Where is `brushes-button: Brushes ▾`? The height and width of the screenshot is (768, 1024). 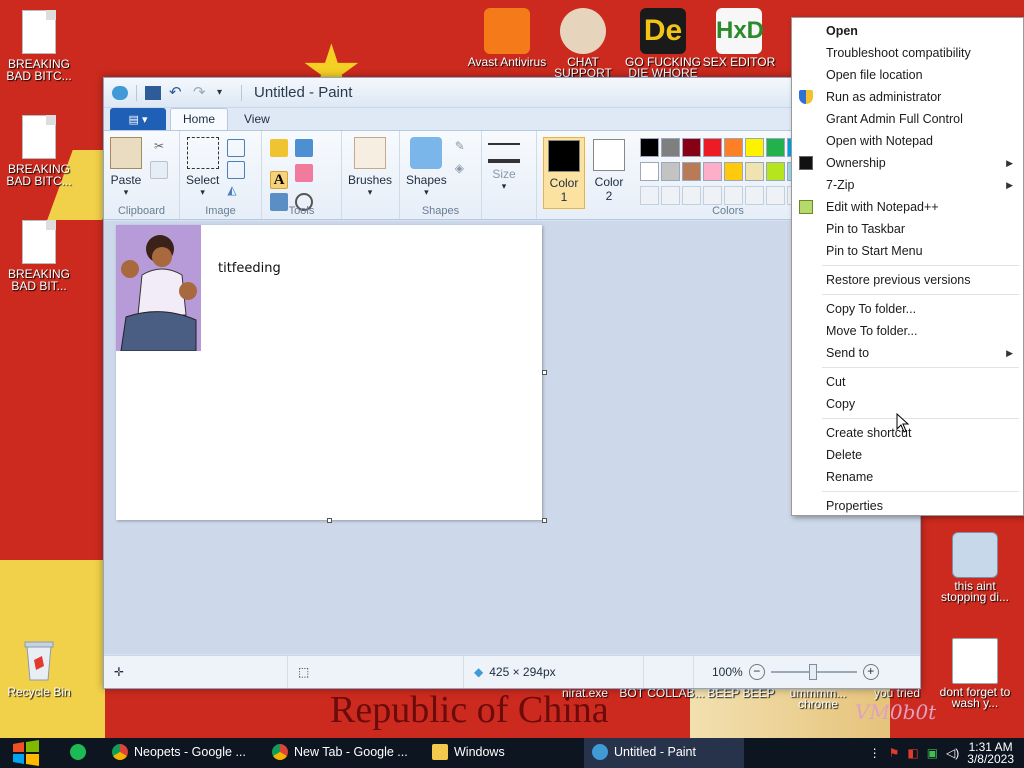 brushes-button: Brushes ▾ is located at coordinates (370, 167).